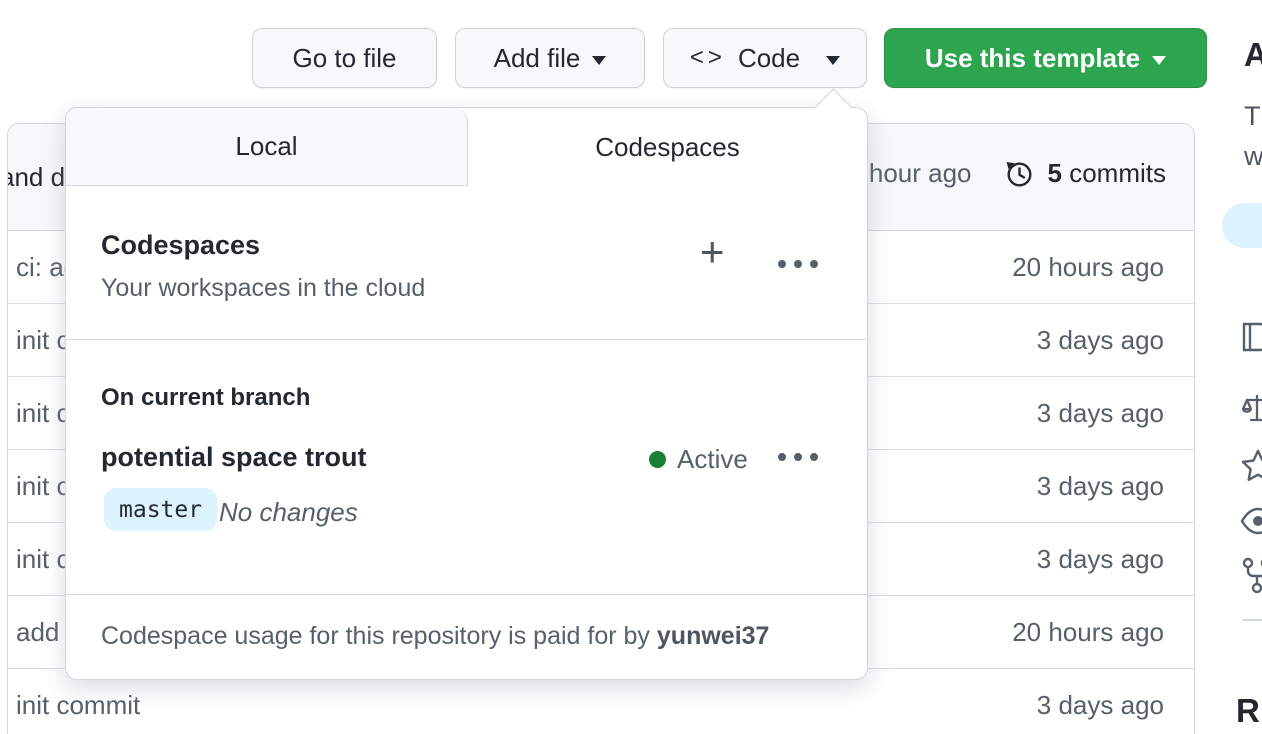  Describe the element at coordinates (707, 57) in the screenshot. I see `code-icon: <>` at that location.